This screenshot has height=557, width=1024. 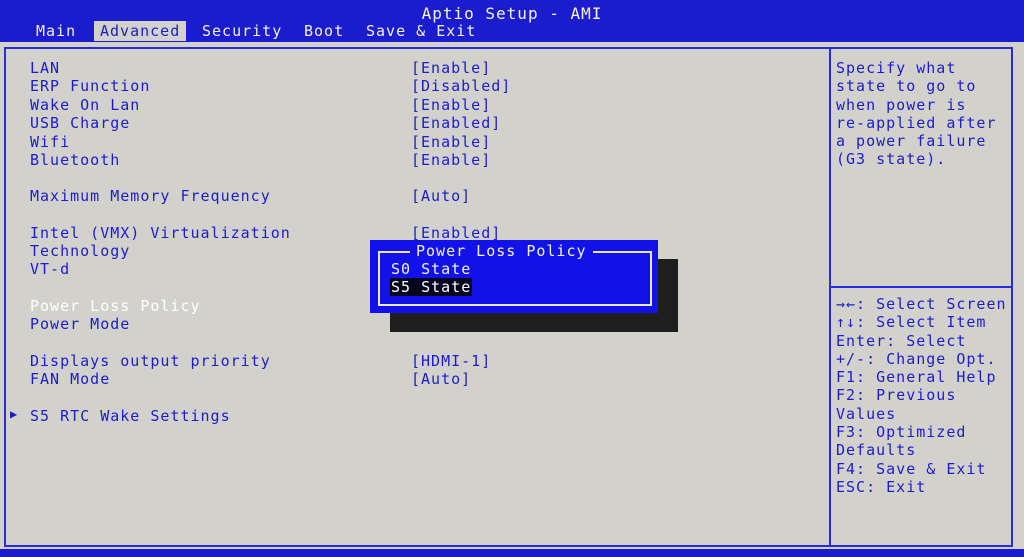 What do you see at coordinates (140, 31) in the screenshot?
I see `tab-advanced: Advanced` at bounding box center [140, 31].